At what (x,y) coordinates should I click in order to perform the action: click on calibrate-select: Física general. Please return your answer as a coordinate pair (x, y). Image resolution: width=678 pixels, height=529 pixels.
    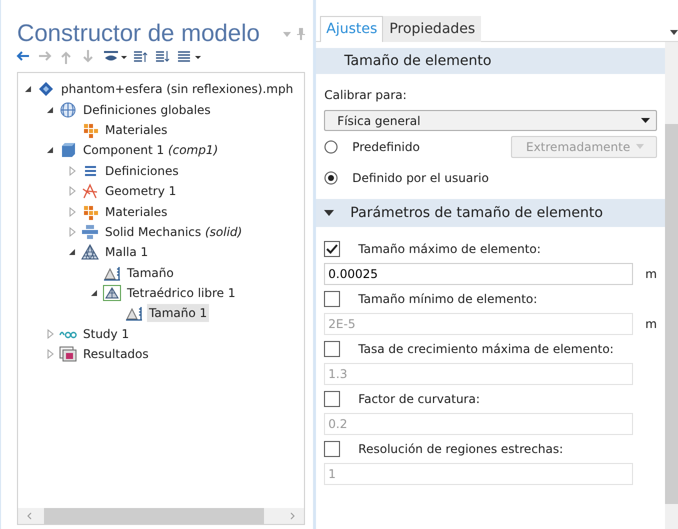
    Looking at the image, I should click on (490, 120).